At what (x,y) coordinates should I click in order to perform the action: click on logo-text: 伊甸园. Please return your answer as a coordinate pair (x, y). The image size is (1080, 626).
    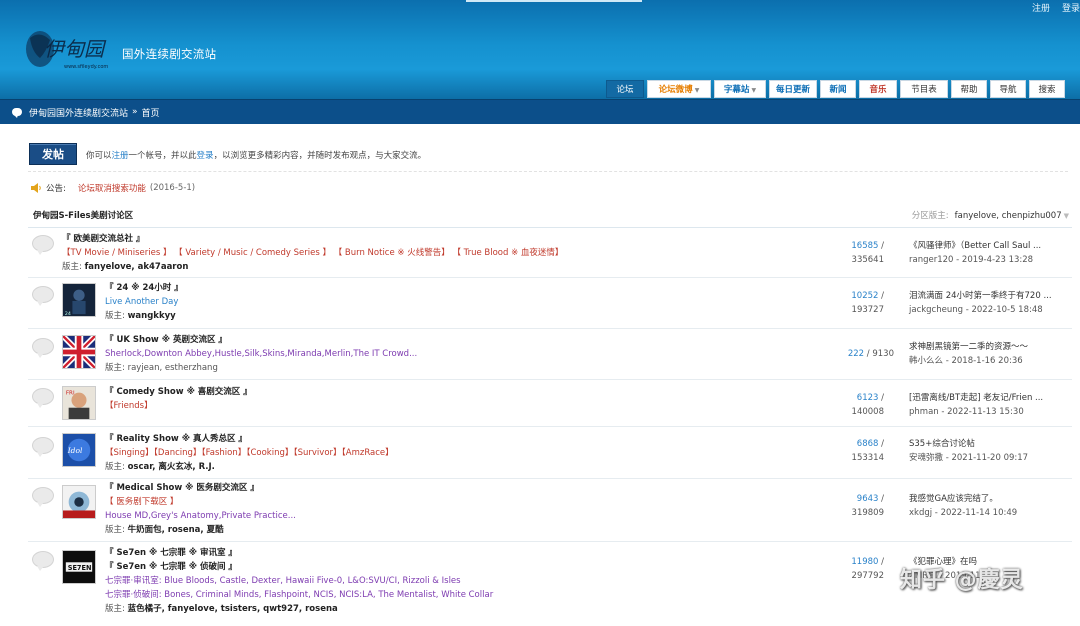
    Looking at the image, I should click on (75, 49).